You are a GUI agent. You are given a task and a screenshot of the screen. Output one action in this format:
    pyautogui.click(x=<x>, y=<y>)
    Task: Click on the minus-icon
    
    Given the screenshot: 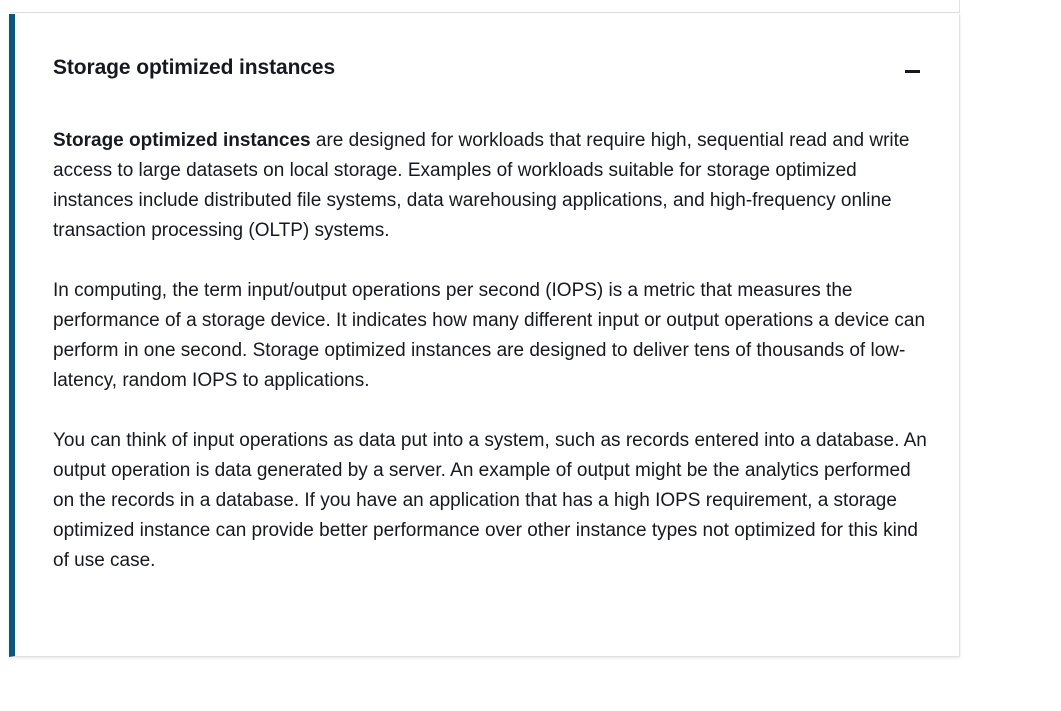 What is the action you would take?
    pyautogui.click(x=913, y=70)
    